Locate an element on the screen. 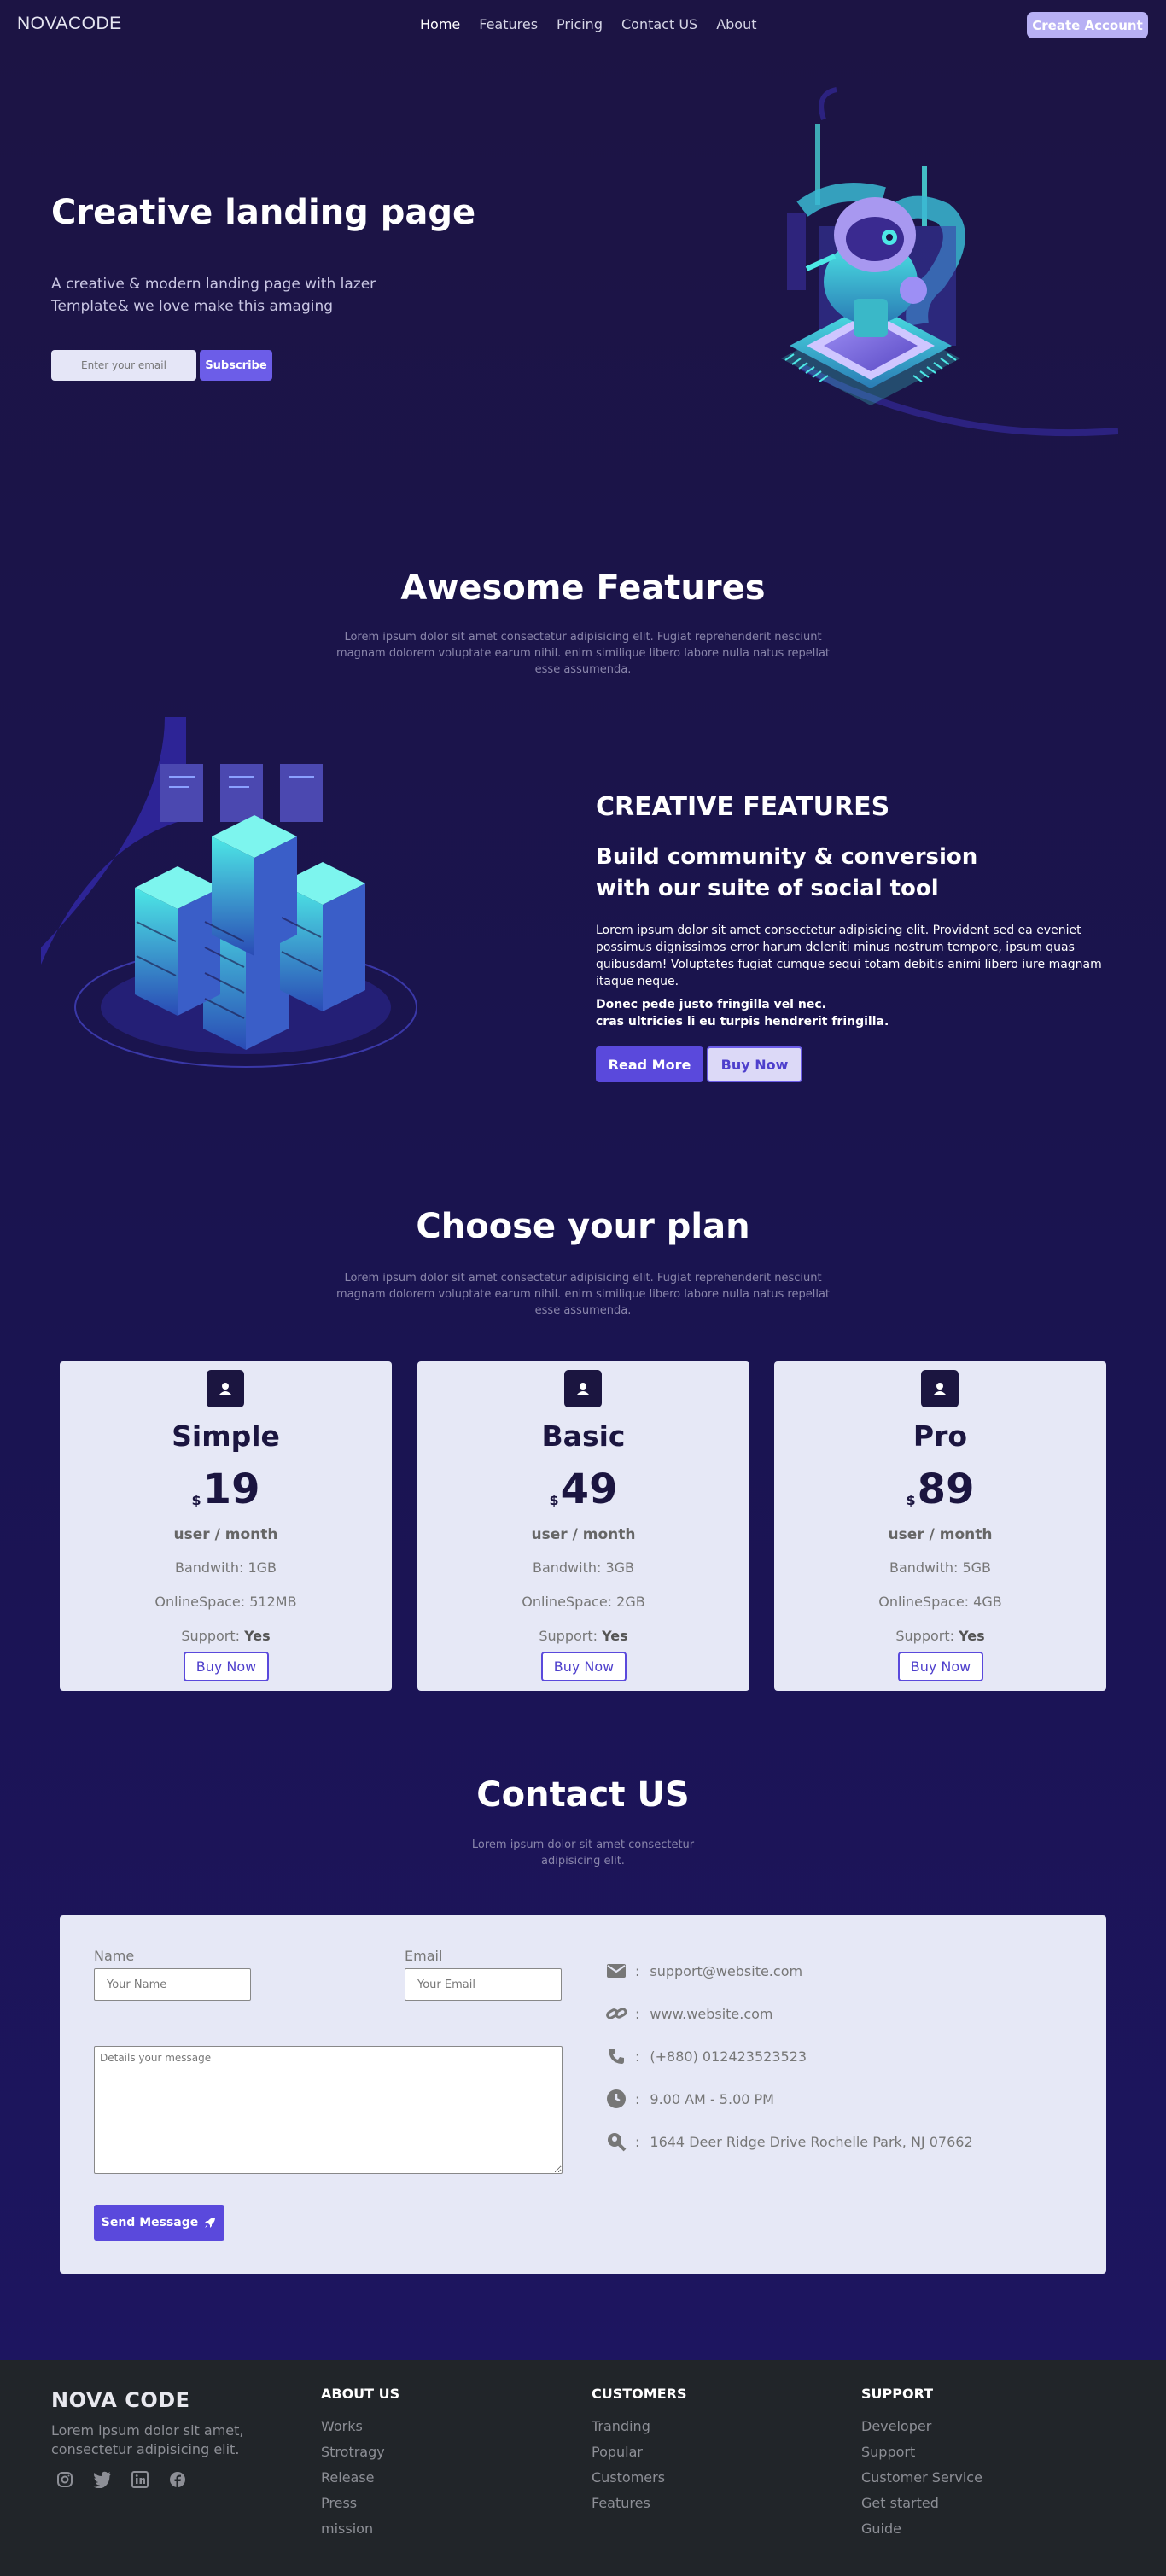  facebook-icon is located at coordinates (177, 2479).